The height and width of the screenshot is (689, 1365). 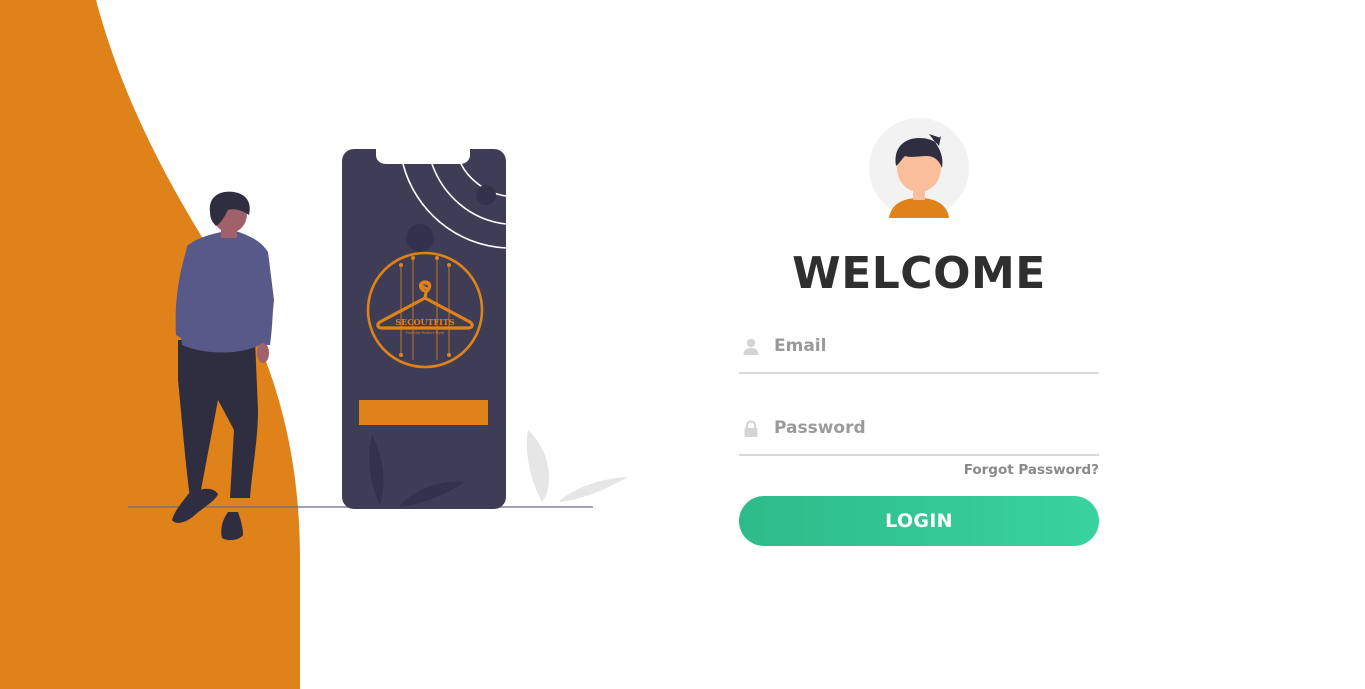 I want to click on lock-icon, so click(x=751, y=428).